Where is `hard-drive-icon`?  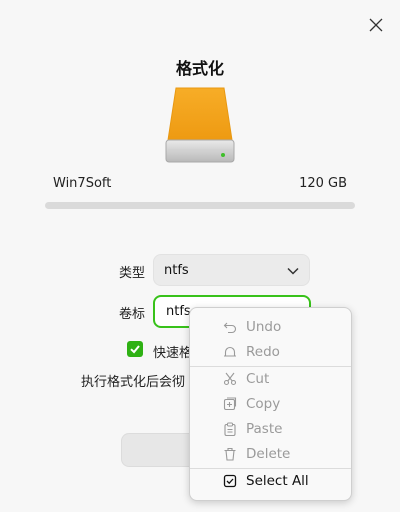 hard-drive-icon is located at coordinates (200, 125).